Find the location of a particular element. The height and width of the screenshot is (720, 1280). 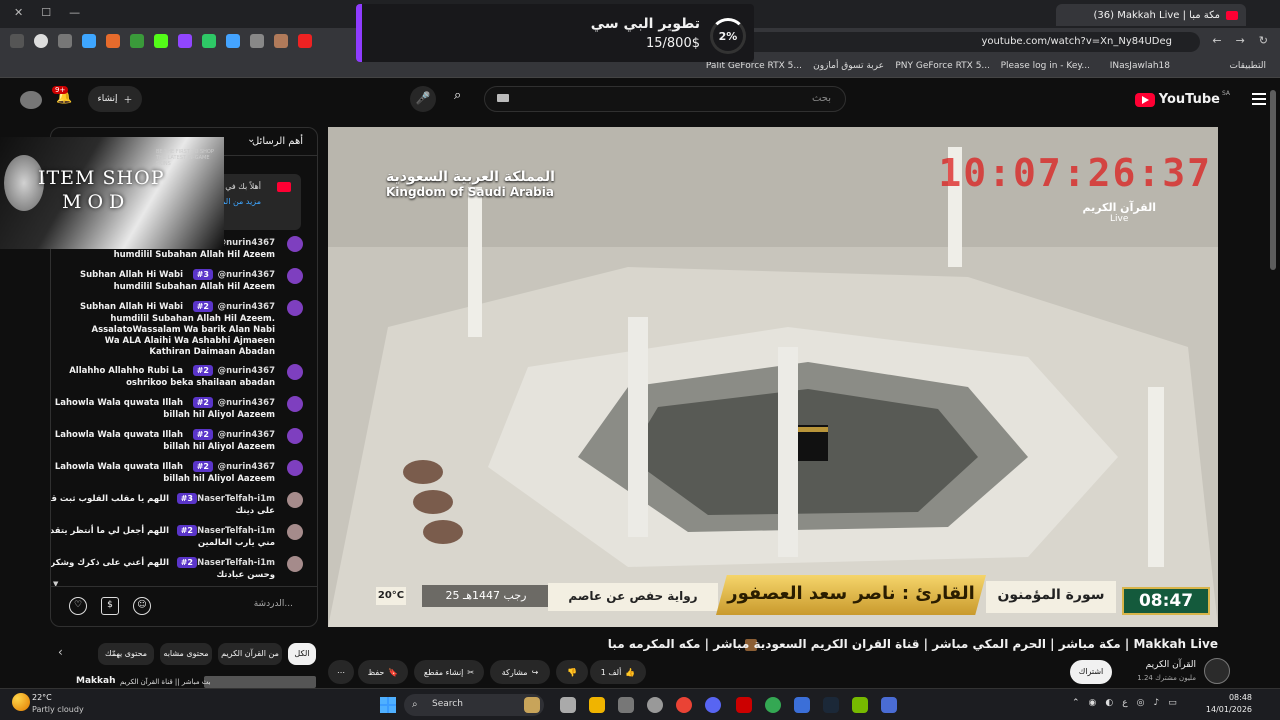

browser-icon is located at coordinates (802, 705).